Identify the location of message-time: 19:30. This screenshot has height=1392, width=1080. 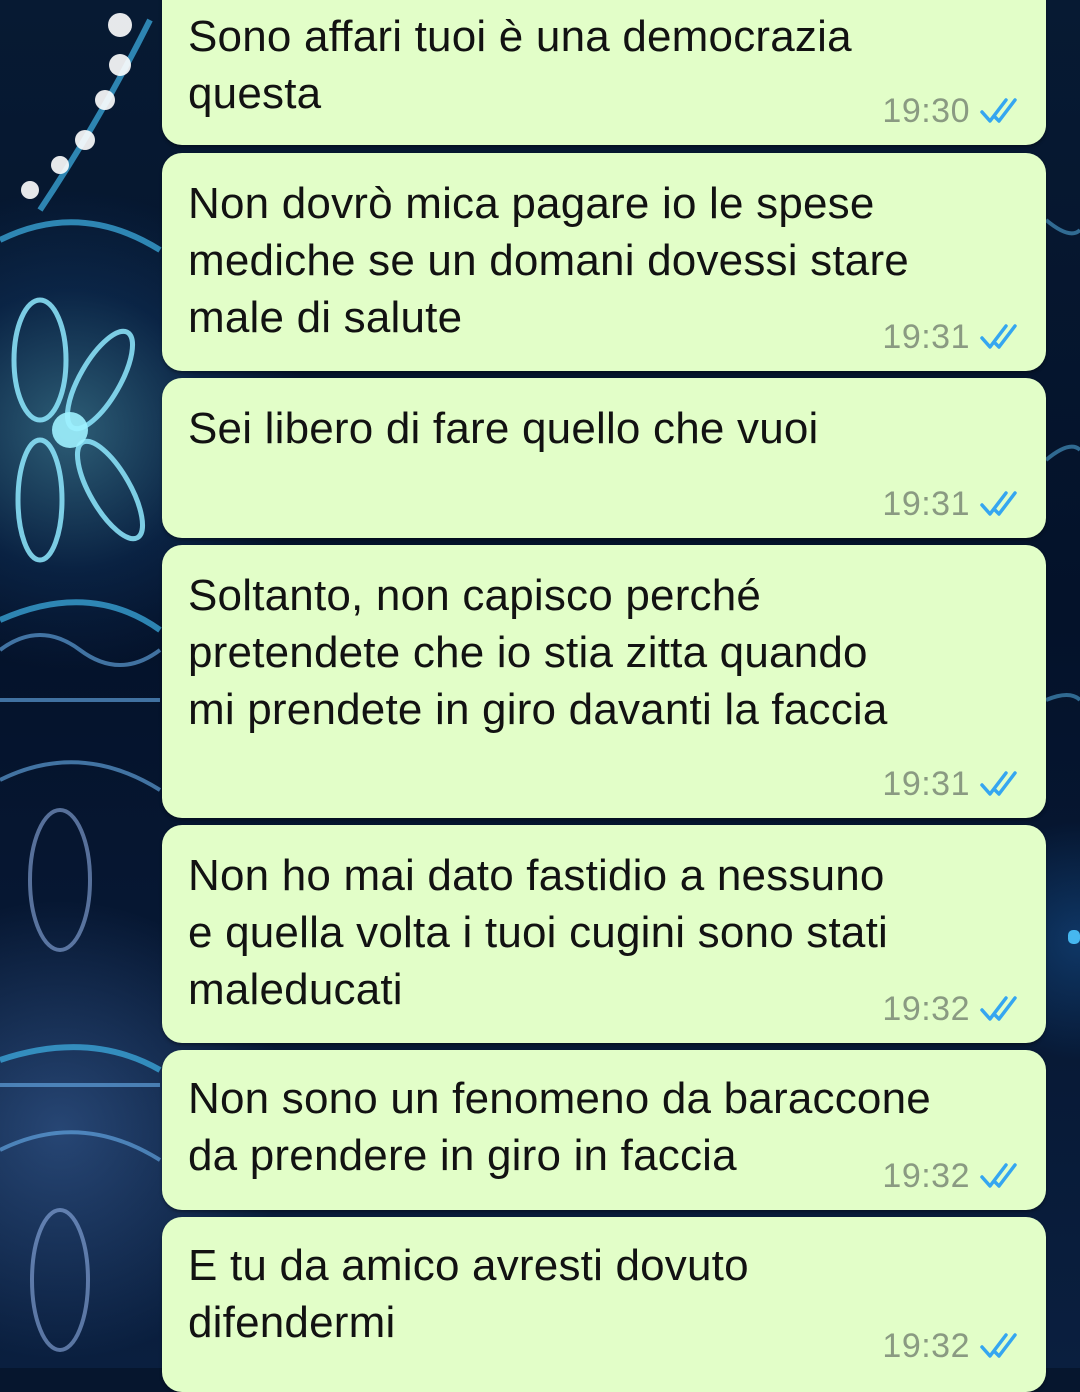
(926, 110).